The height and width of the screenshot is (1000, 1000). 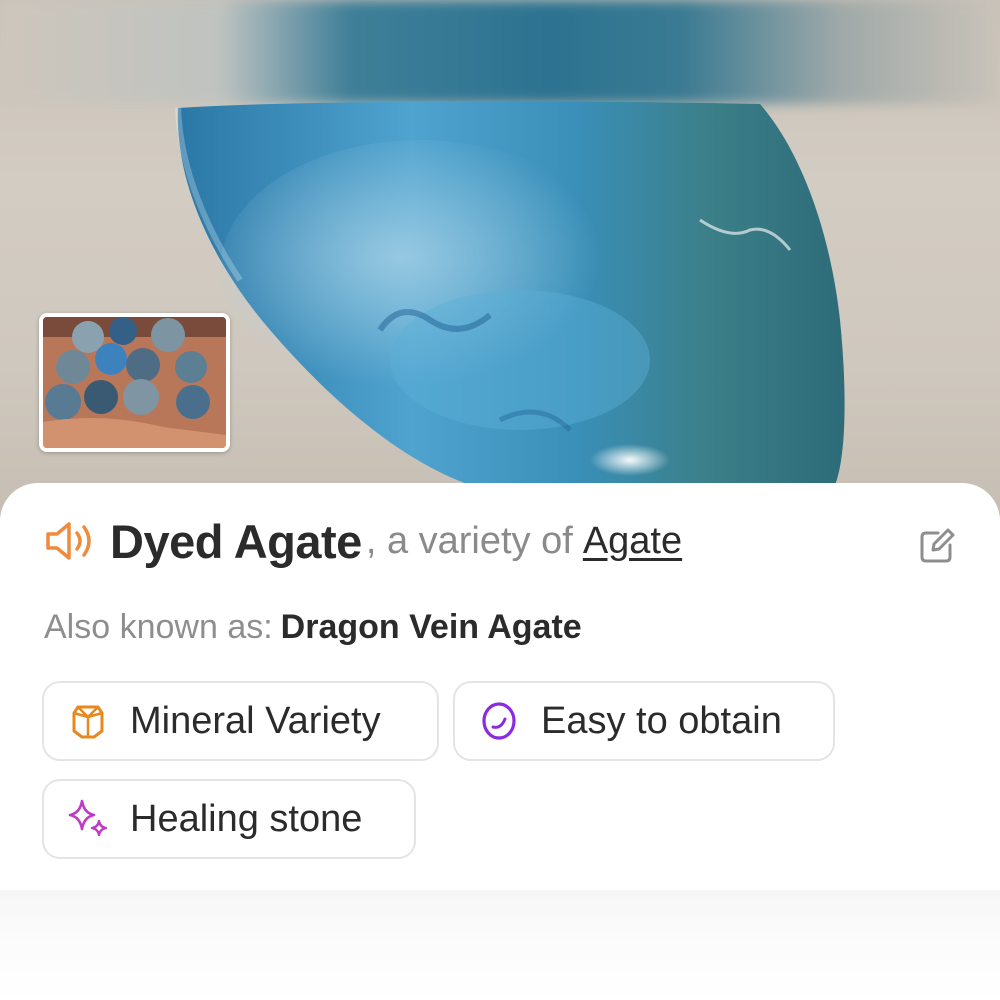 I want to click on aka-label: Also known as:, so click(x=158, y=627).